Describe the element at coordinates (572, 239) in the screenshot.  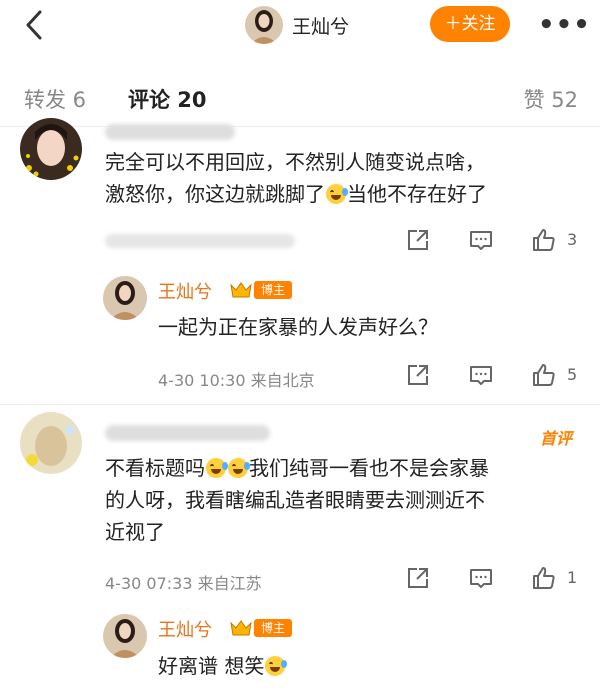
I see `like-count: 3` at that location.